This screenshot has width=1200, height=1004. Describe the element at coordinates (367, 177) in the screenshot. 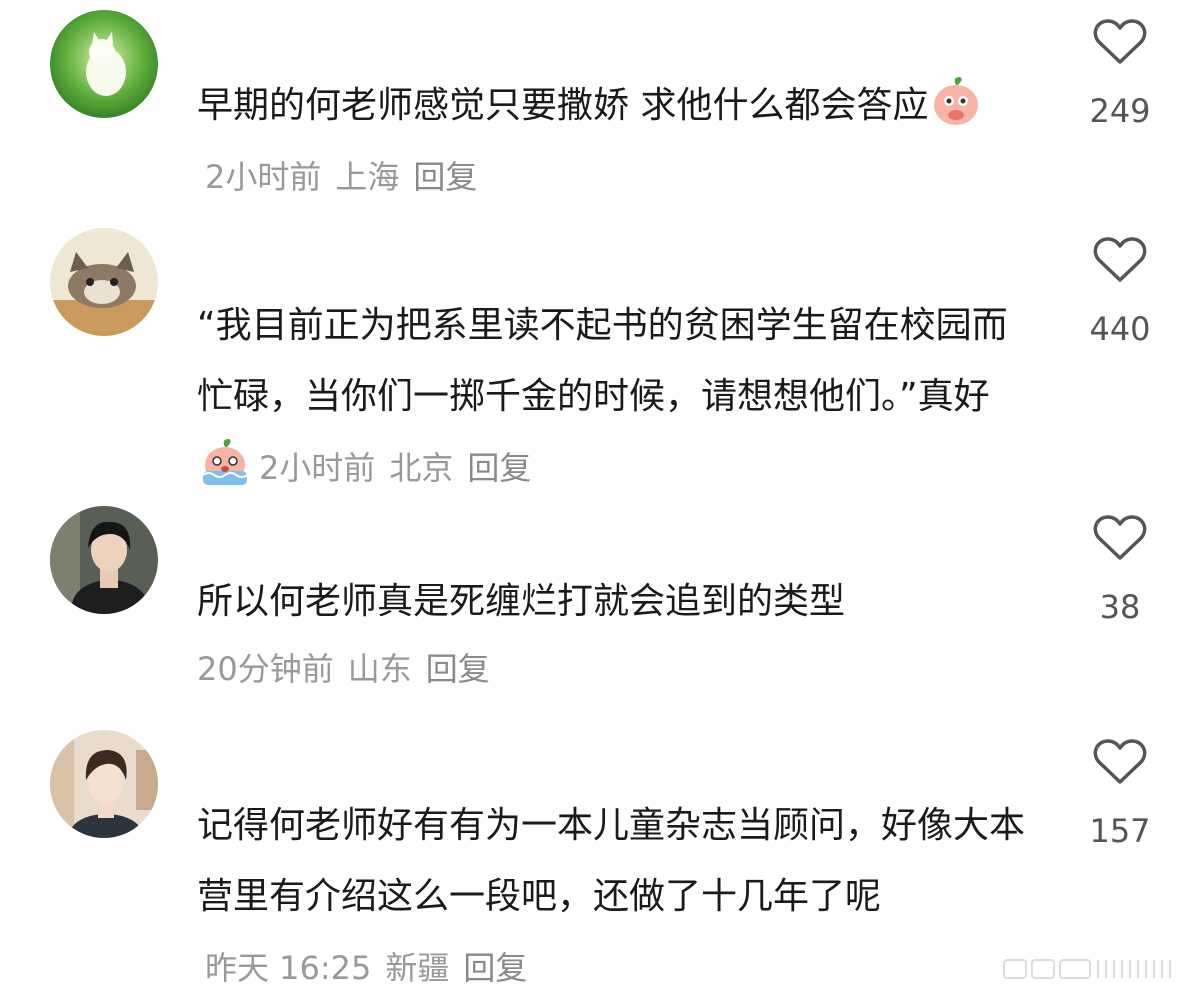

I see `comment-location: 上海` at that location.